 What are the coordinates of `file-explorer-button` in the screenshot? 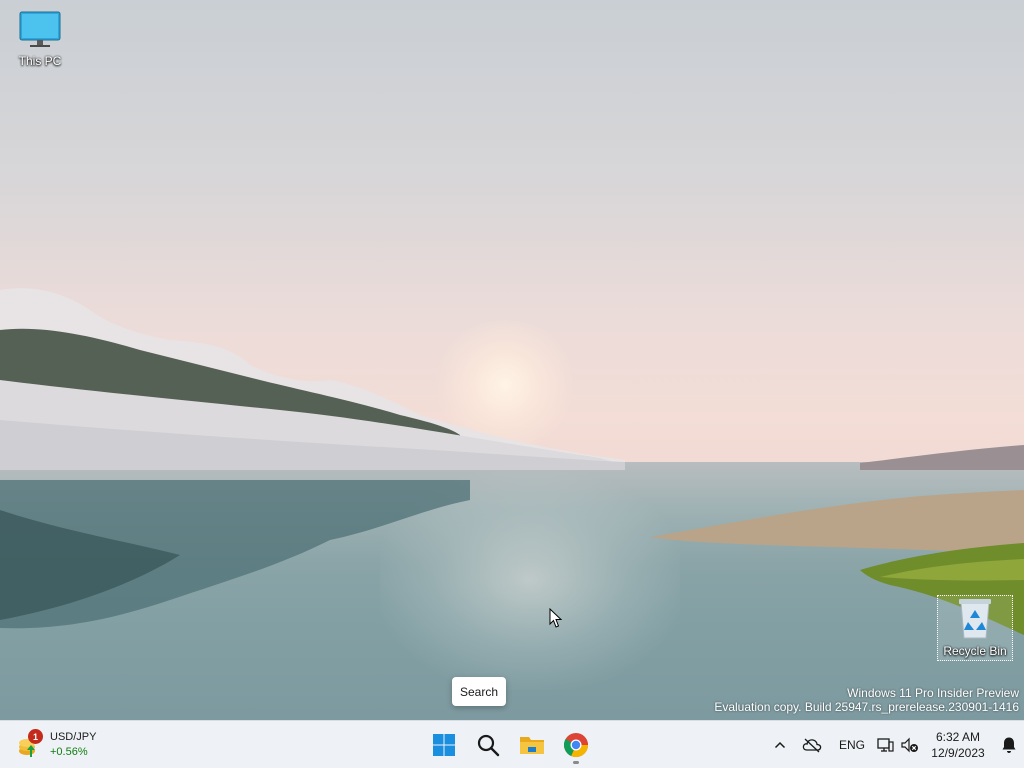 It's located at (532, 745).